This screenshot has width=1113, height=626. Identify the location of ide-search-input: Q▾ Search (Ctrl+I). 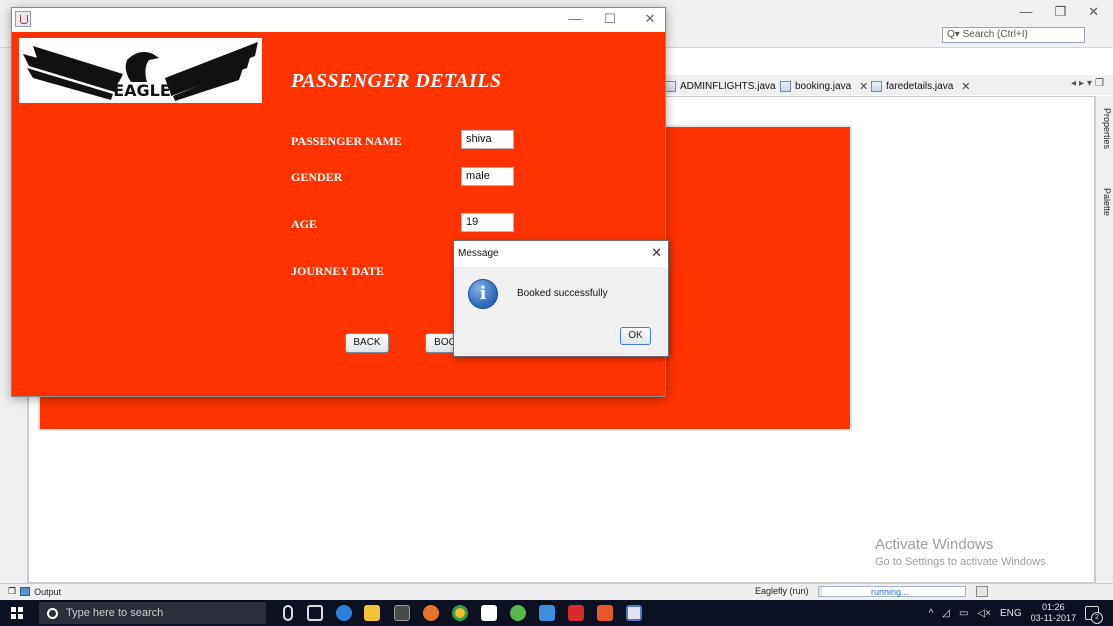
(1013, 35).